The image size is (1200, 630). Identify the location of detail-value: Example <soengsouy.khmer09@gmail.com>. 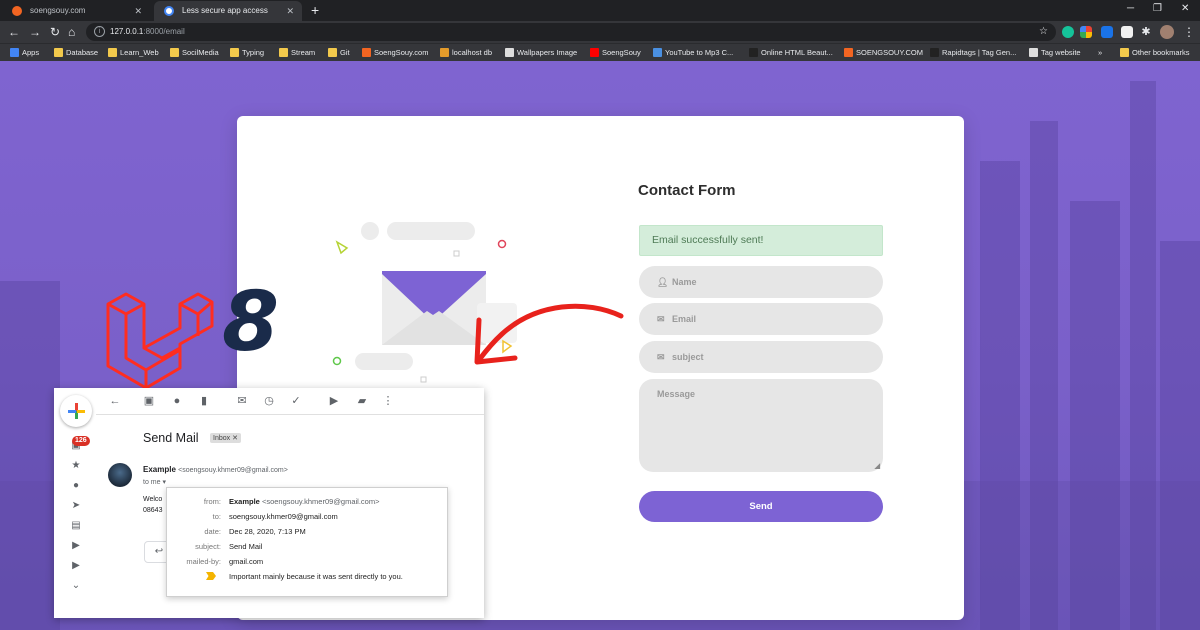
(304, 502).